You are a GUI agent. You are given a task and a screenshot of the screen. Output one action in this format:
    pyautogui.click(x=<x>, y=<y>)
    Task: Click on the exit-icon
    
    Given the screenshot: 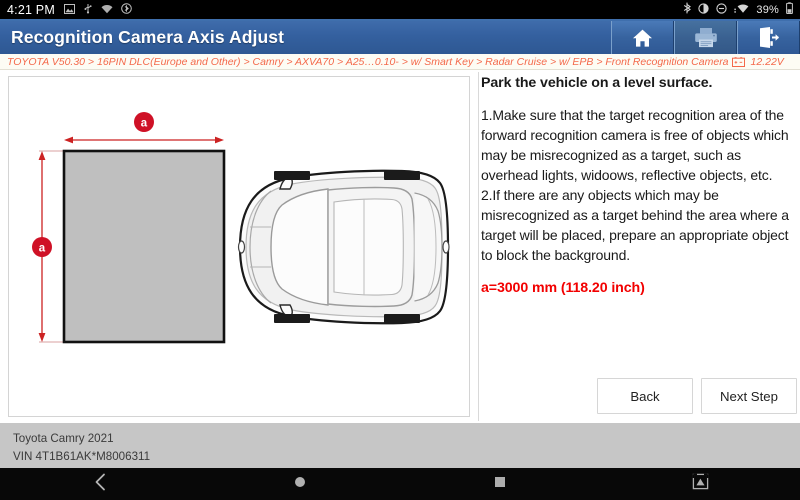 What is the action you would take?
    pyautogui.click(x=769, y=37)
    